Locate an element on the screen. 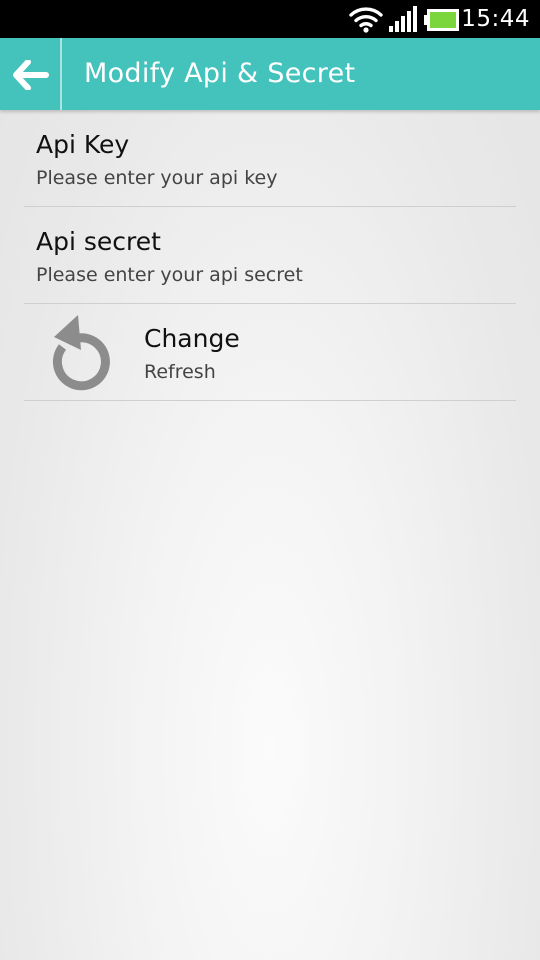 The image size is (540, 960). status-time: 15:44 is located at coordinates (495, 19).